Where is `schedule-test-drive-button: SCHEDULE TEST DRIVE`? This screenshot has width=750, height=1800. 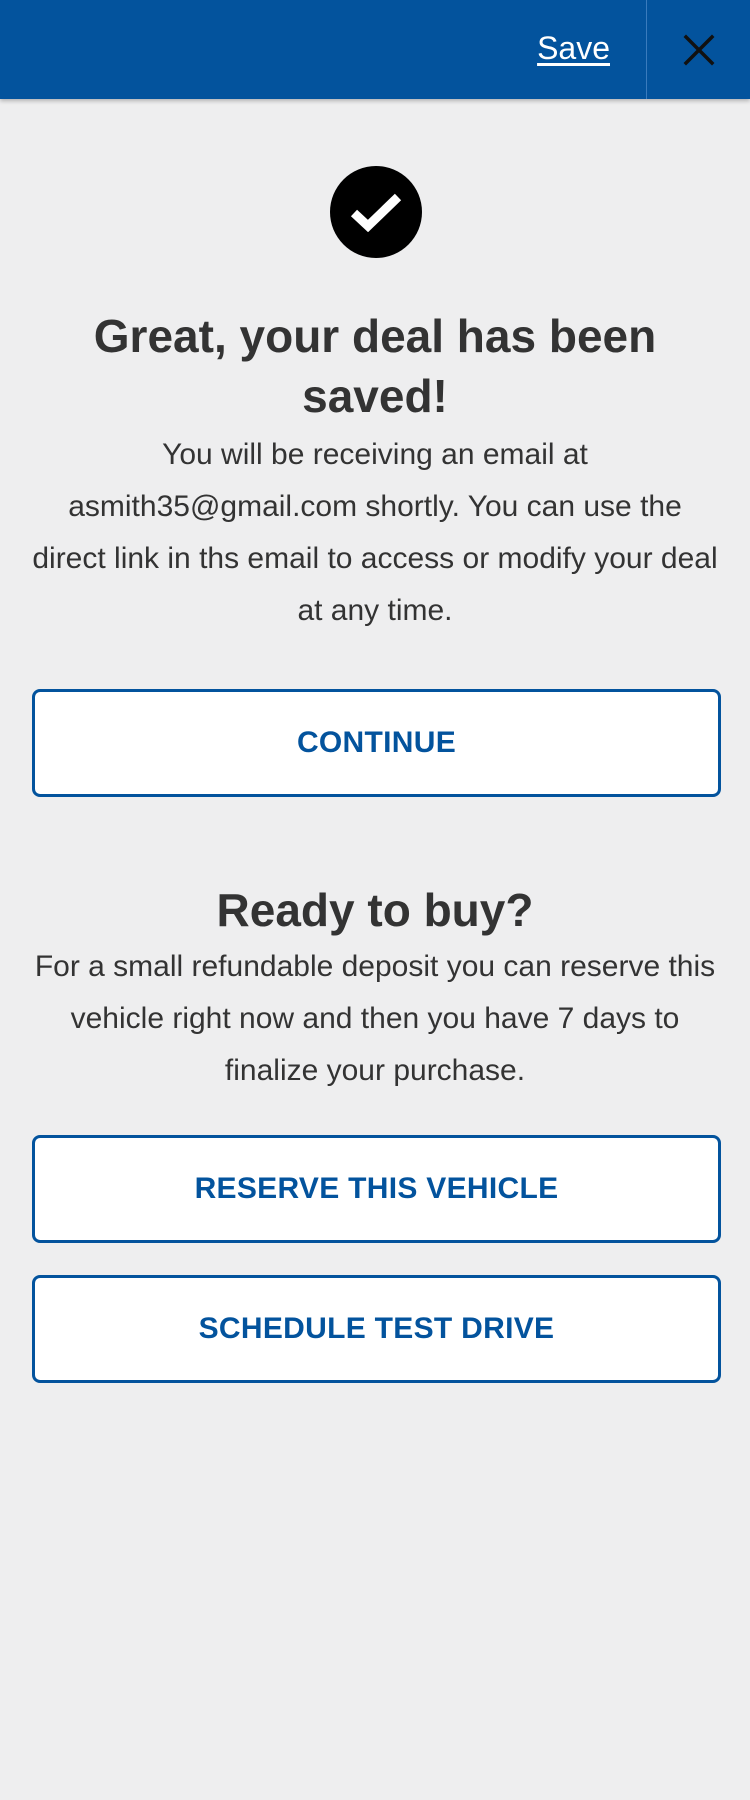 schedule-test-drive-button: SCHEDULE TEST DRIVE is located at coordinates (376, 1329).